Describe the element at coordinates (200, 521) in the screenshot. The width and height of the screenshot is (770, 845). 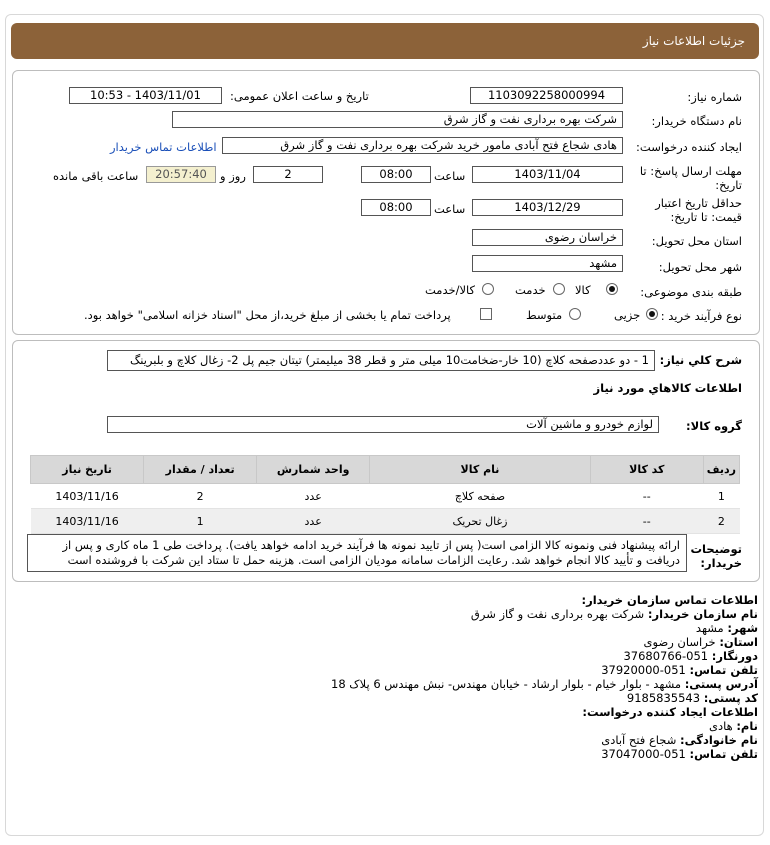
I see `cell-qty: 1` at that location.